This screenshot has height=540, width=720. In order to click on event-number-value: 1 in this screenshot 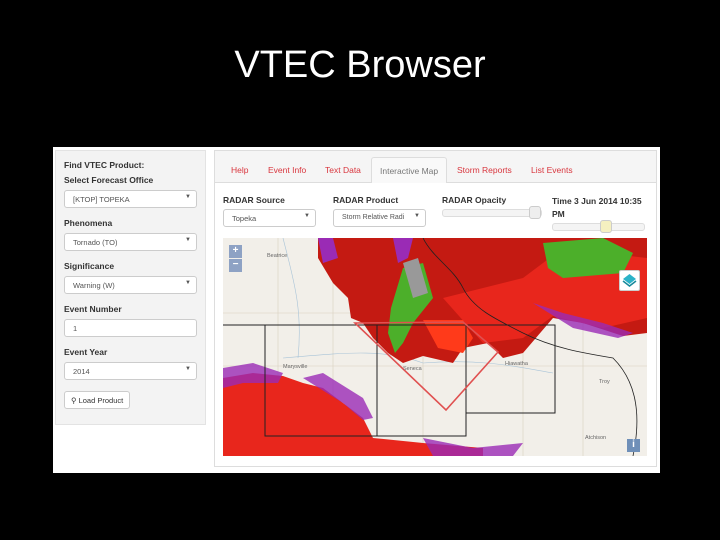, I will do `click(75, 328)`.